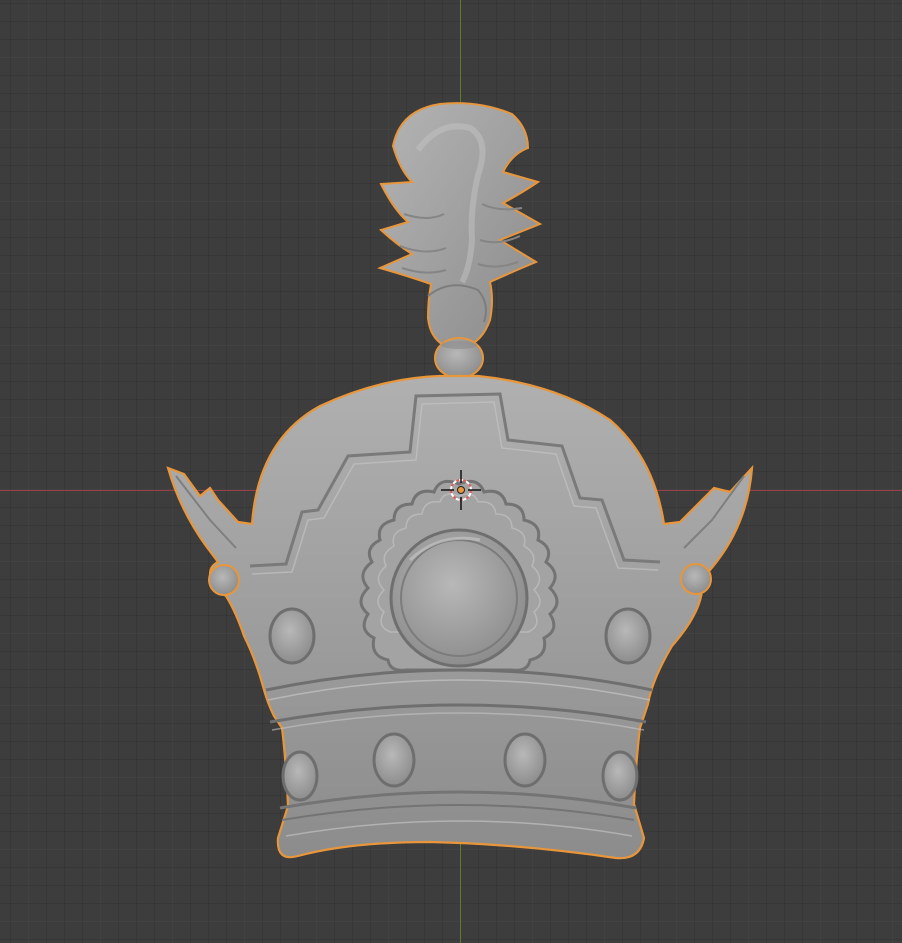 This screenshot has width=902, height=943. Describe the element at coordinates (459, 358) in the screenshot. I see `crown-knob` at that location.